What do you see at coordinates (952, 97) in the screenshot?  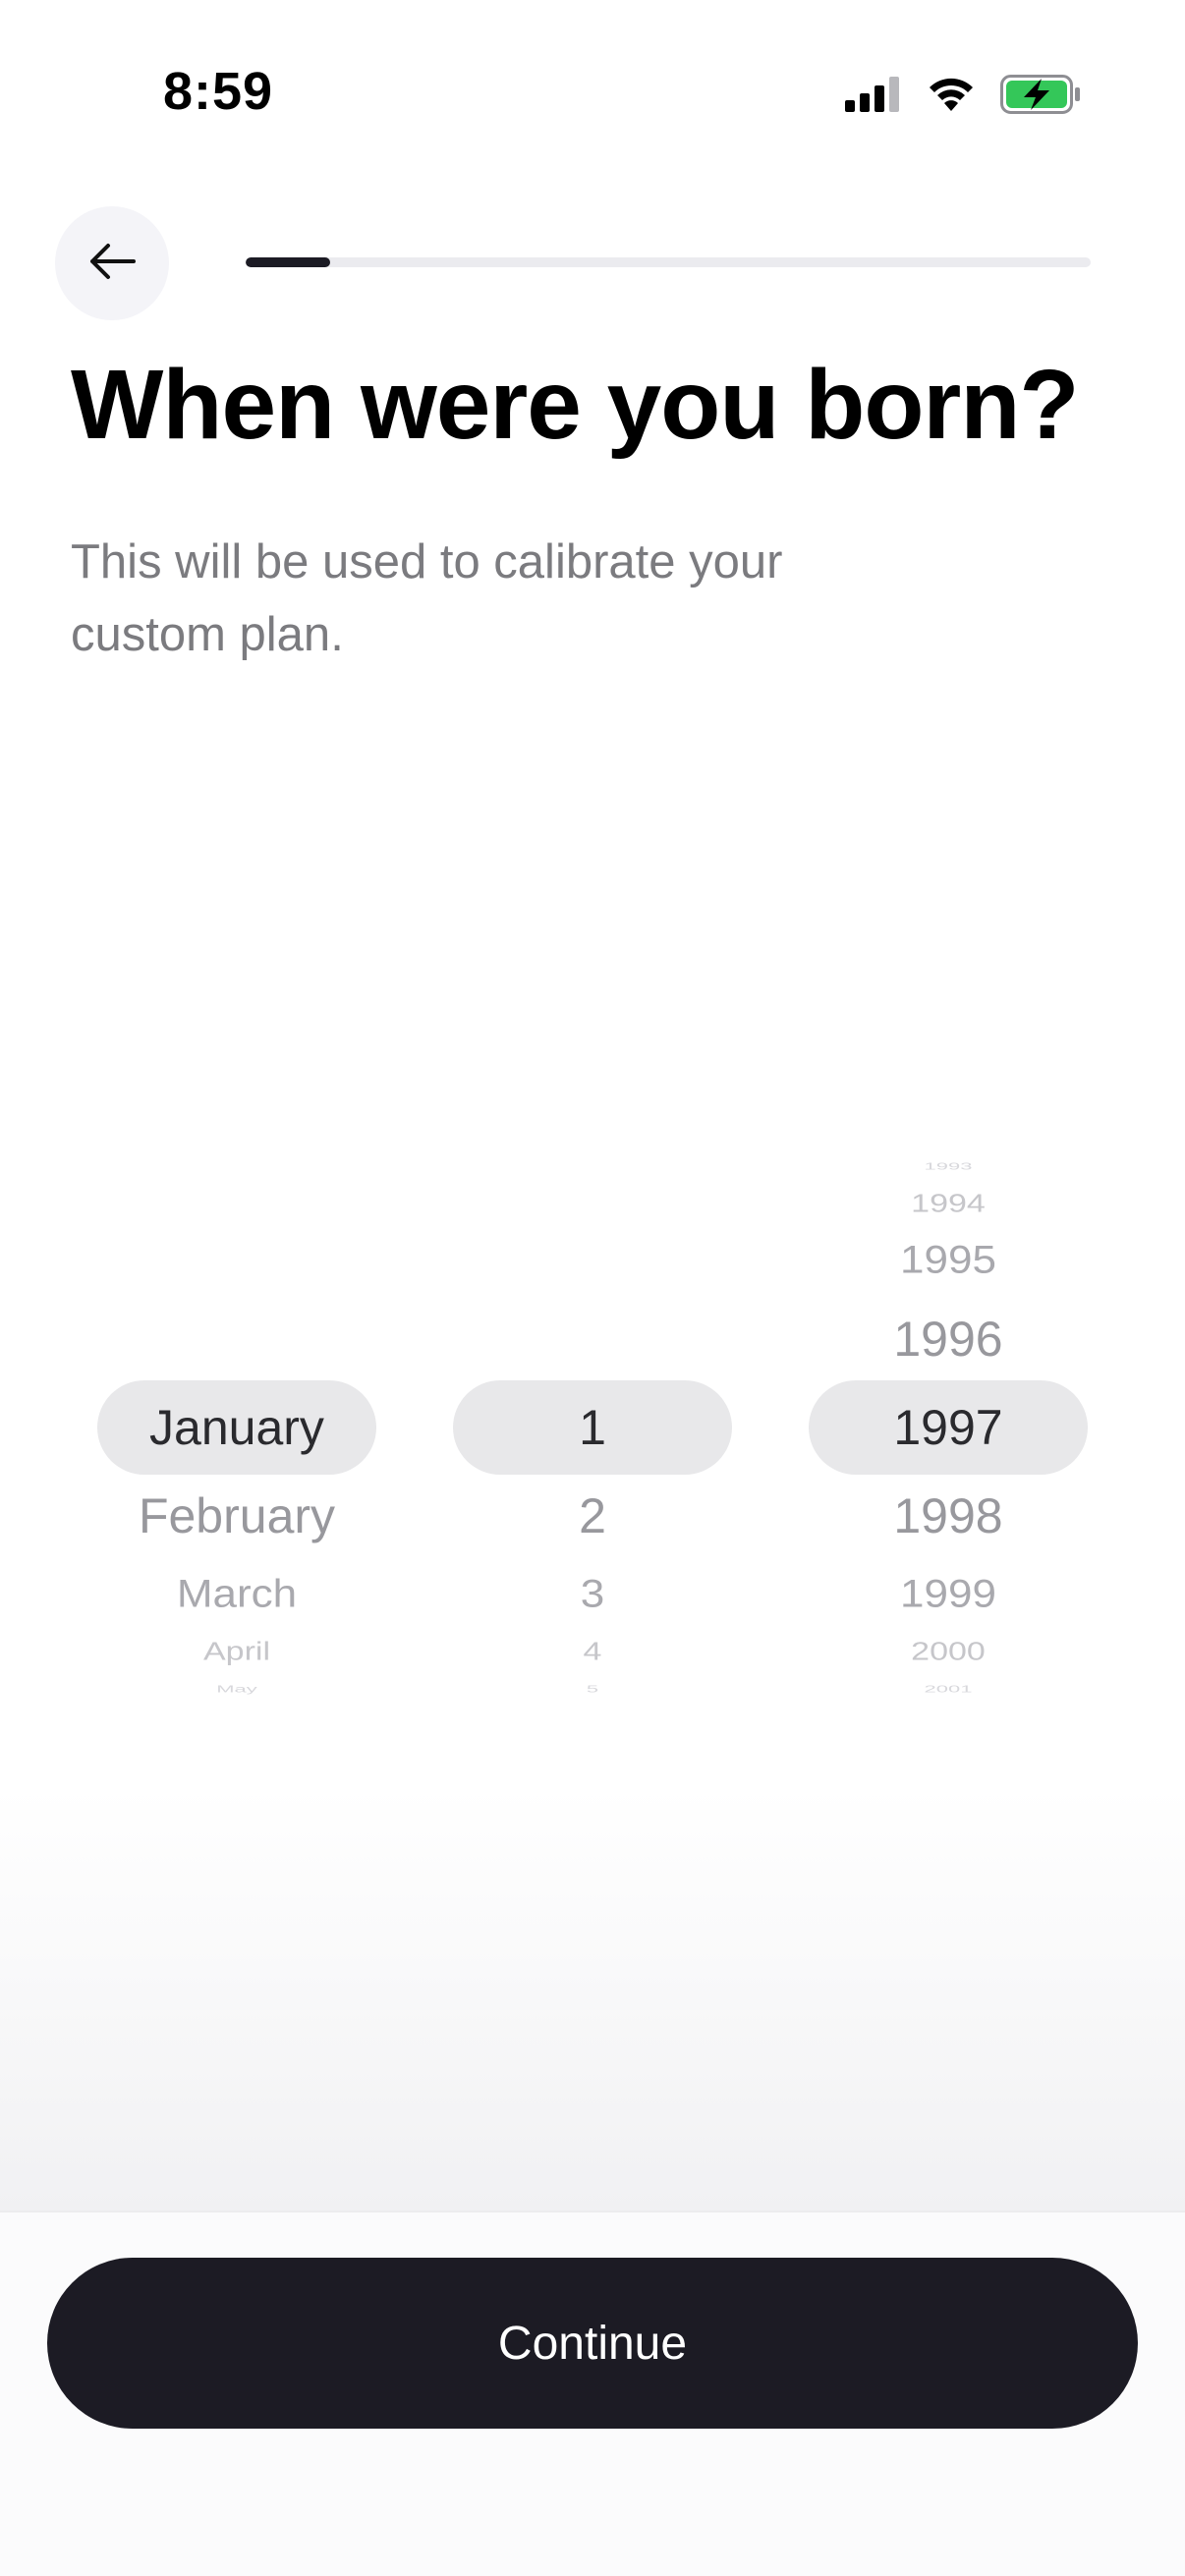 I see `wifi-icon` at bounding box center [952, 97].